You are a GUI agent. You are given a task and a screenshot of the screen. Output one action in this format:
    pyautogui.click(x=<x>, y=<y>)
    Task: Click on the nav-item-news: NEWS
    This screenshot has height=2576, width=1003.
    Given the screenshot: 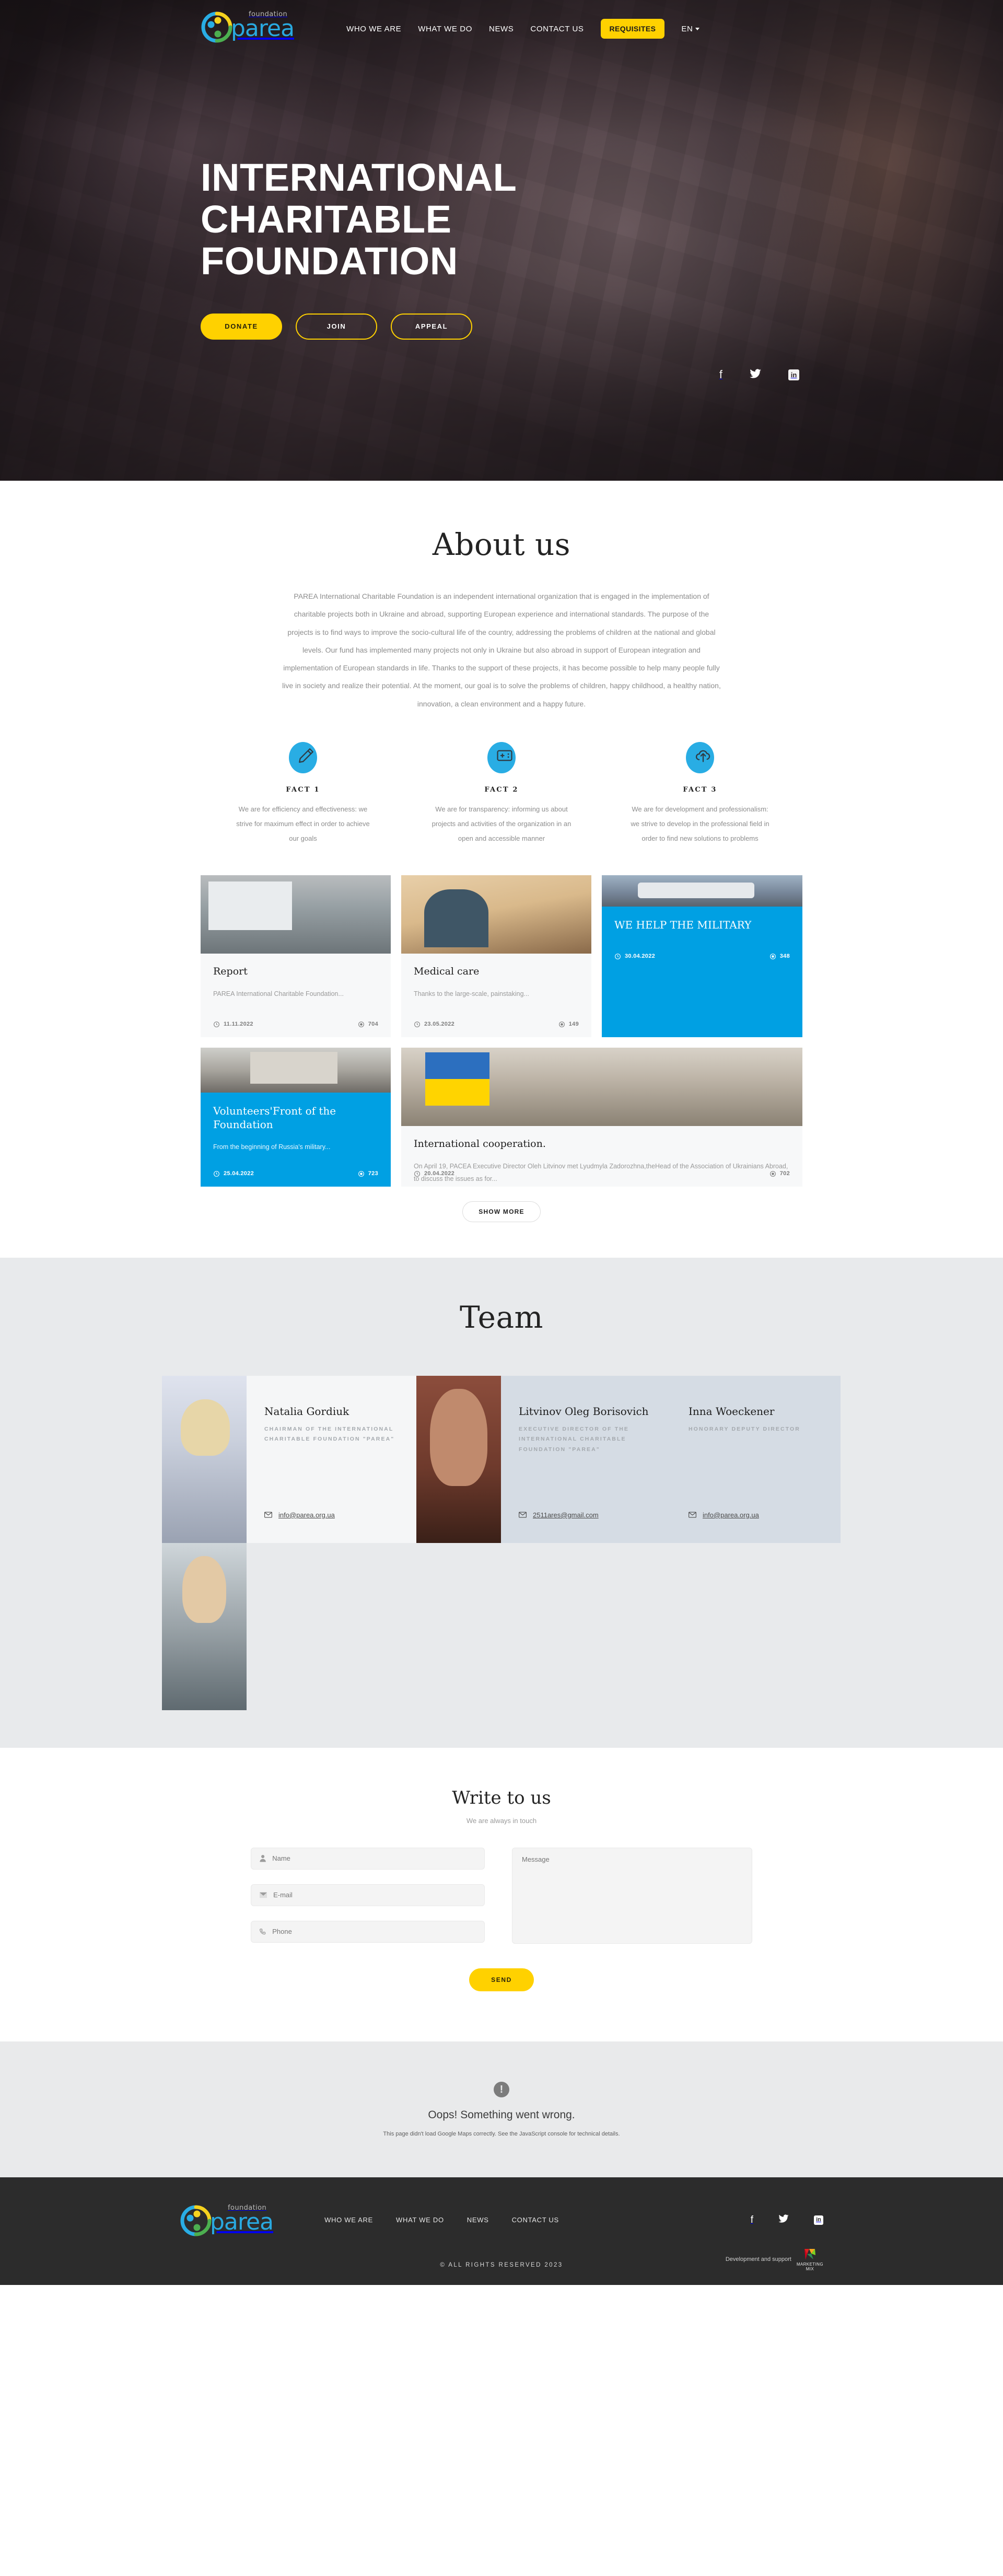 What is the action you would take?
    pyautogui.click(x=501, y=29)
    